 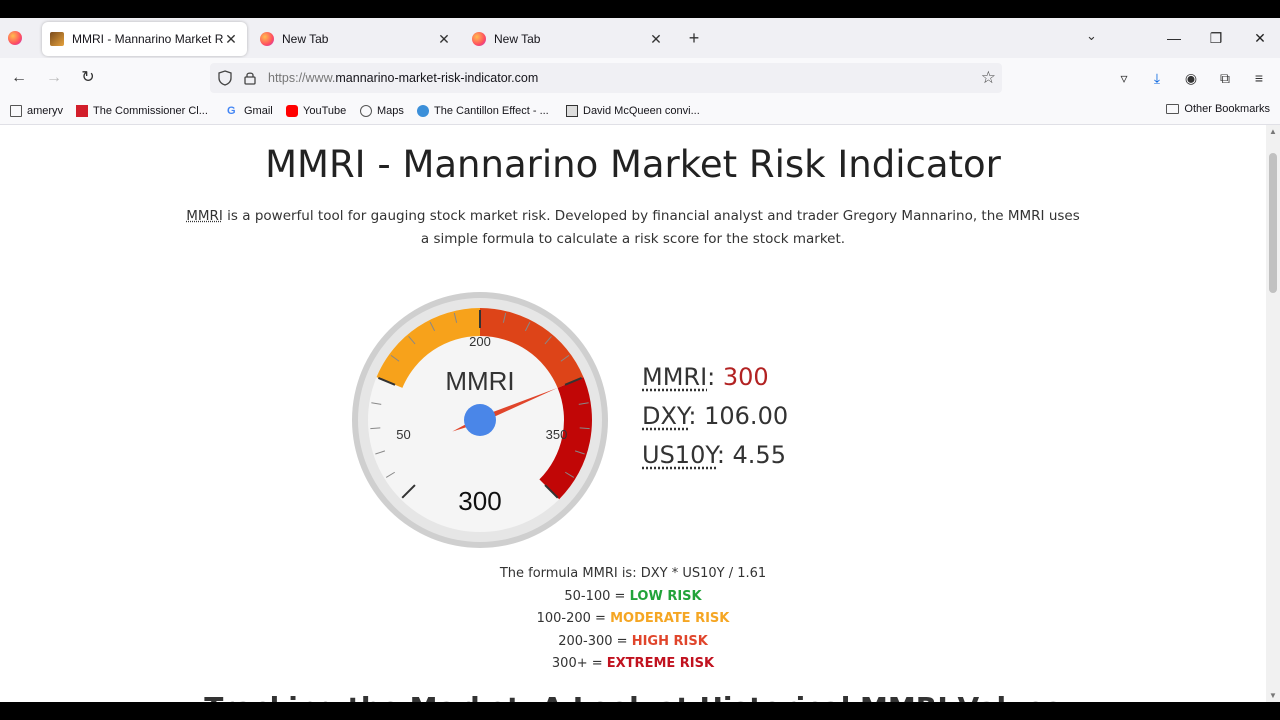 What do you see at coordinates (479, 501) in the screenshot?
I see `gauge-value: 300` at bounding box center [479, 501].